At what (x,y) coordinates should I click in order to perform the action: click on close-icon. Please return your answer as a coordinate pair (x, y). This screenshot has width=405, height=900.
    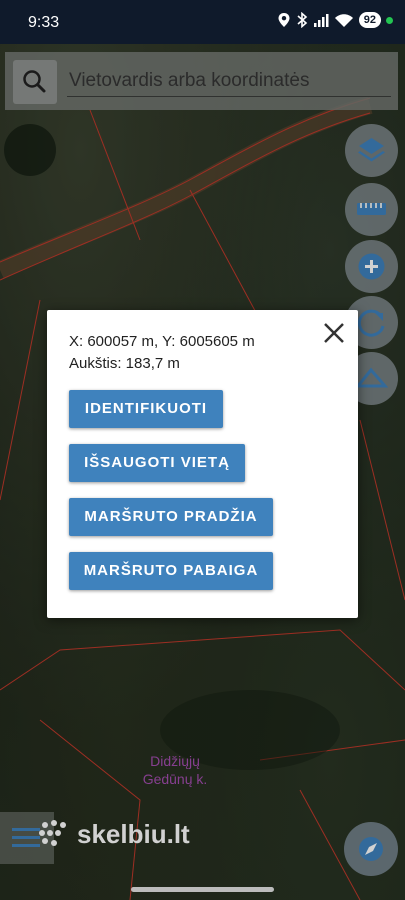
    Looking at the image, I should click on (334, 333).